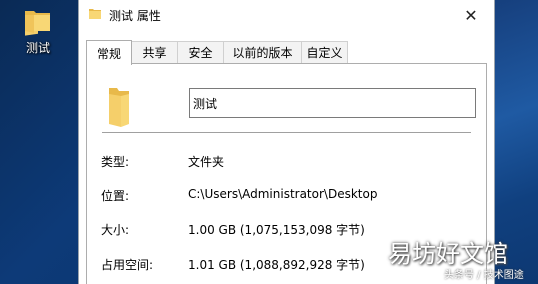  What do you see at coordinates (332, 103) in the screenshot?
I see `folder-name-input` at bounding box center [332, 103].